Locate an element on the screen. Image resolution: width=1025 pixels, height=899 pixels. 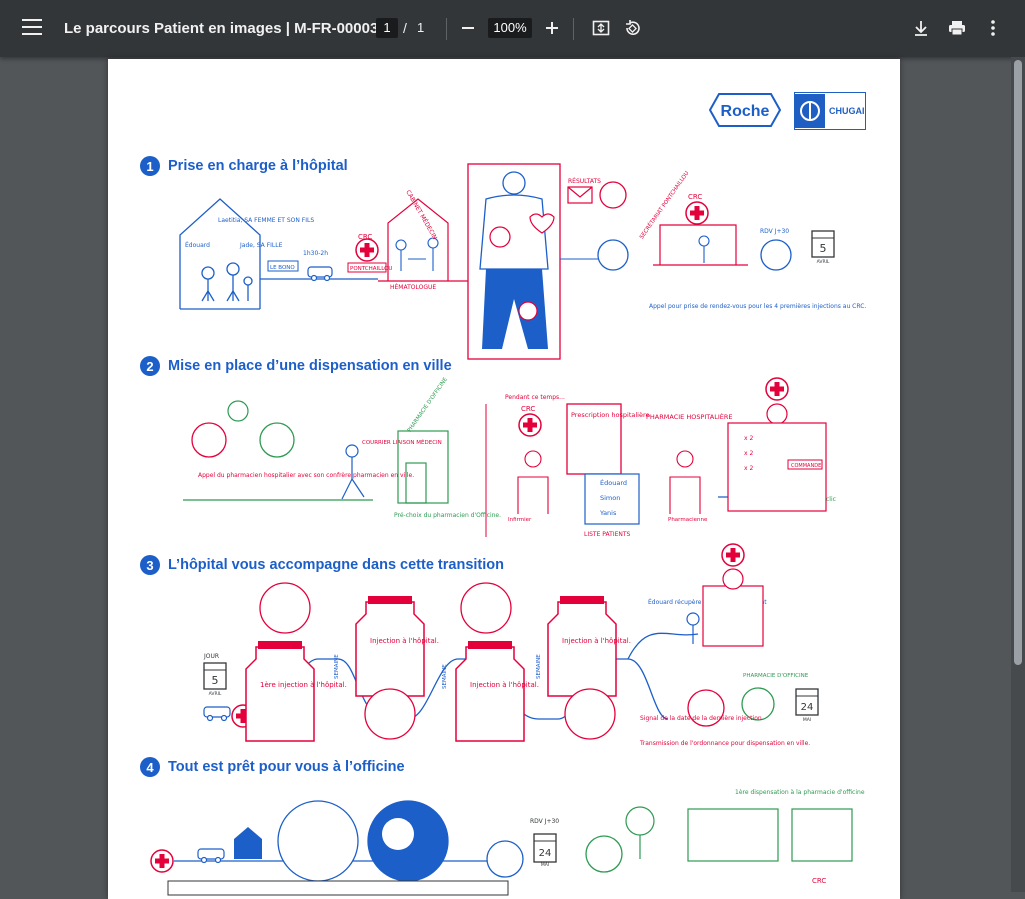
hospital-pharmacist-avatar is located at coordinates (209, 440).